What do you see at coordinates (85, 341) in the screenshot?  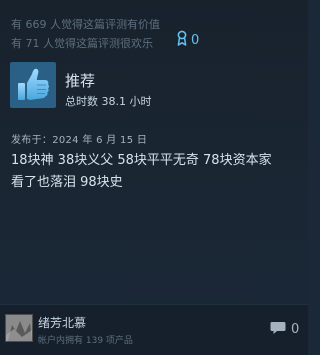 I see `author-products-count: 帐户内拥有 139 项产品` at bounding box center [85, 341].